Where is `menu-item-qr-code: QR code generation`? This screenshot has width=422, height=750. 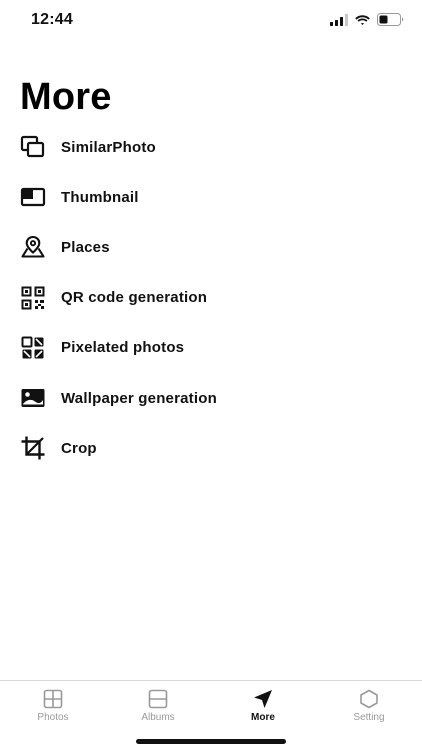 menu-item-qr-code: QR code generation is located at coordinates (211, 298).